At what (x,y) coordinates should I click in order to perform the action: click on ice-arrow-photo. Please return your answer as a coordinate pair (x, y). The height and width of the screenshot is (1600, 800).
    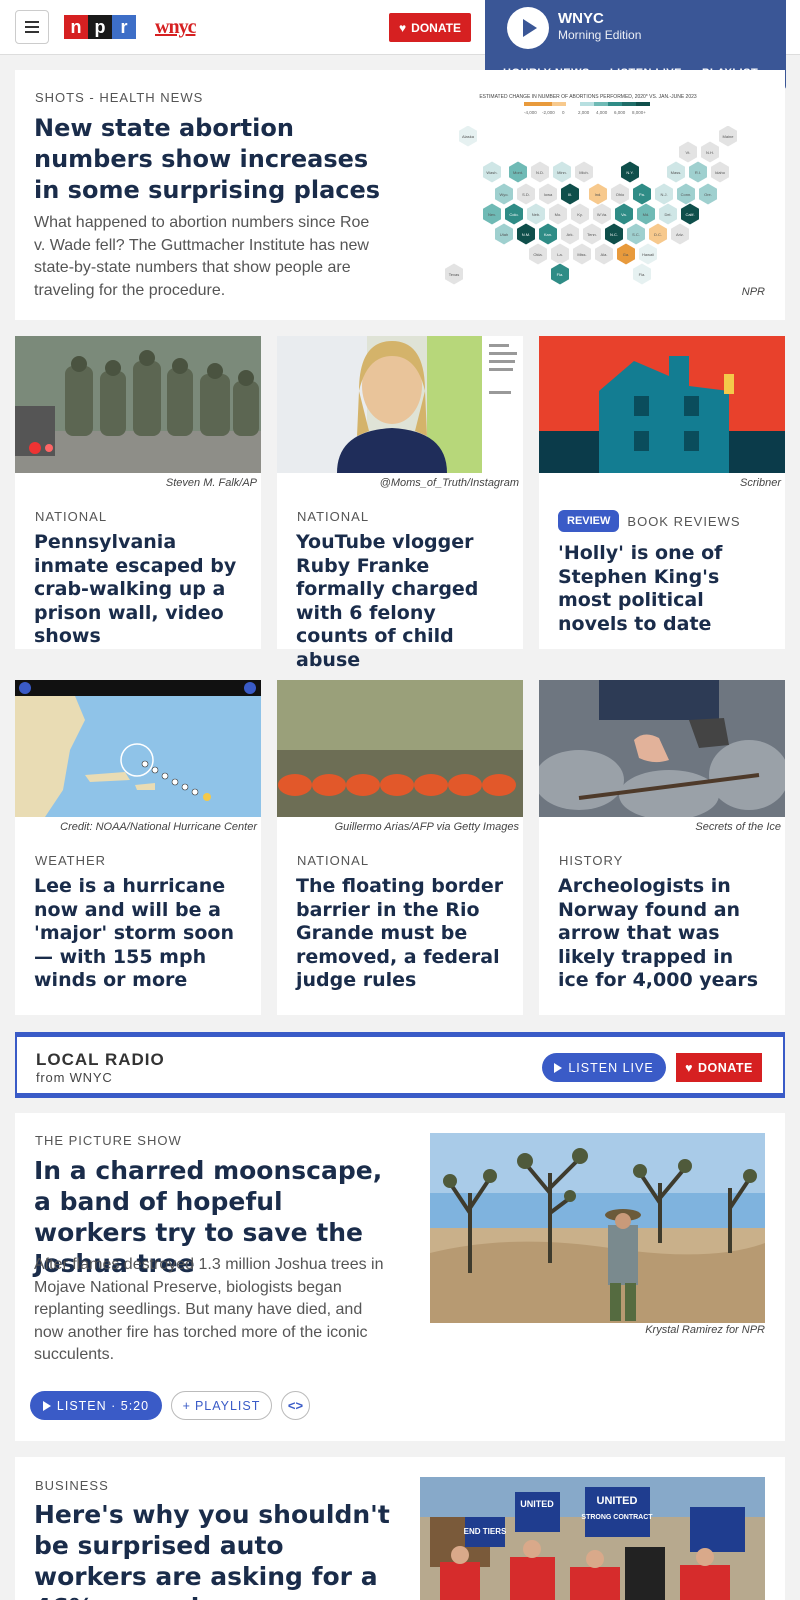
    Looking at the image, I should click on (662, 748).